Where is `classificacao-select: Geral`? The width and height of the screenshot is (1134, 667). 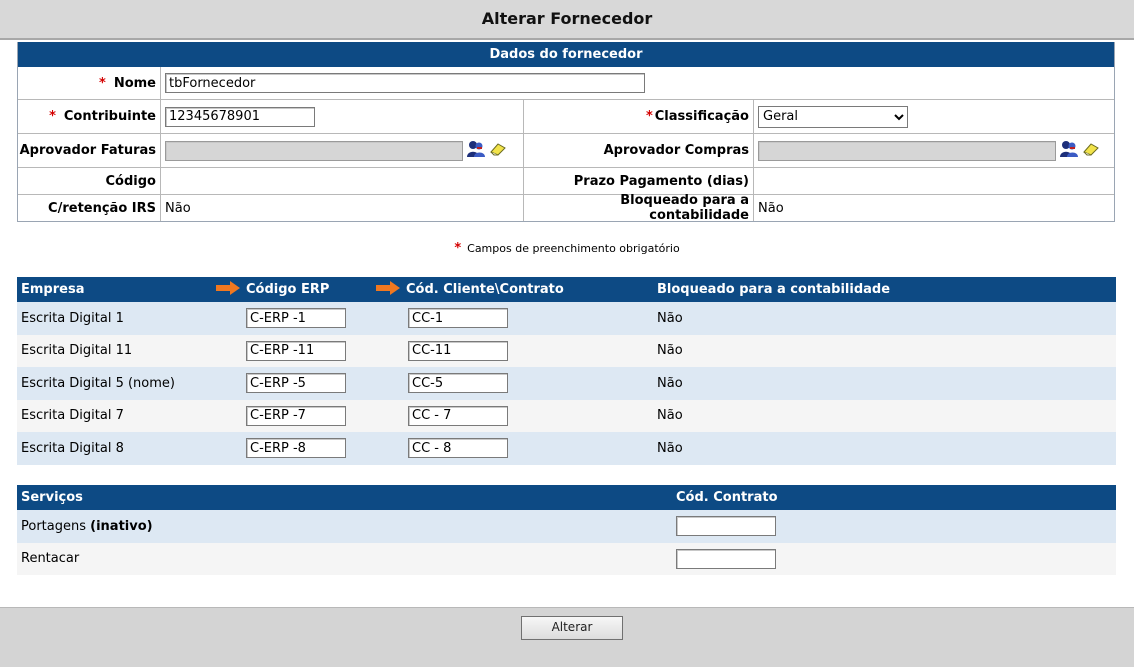
classificacao-select: Geral is located at coordinates (833, 116).